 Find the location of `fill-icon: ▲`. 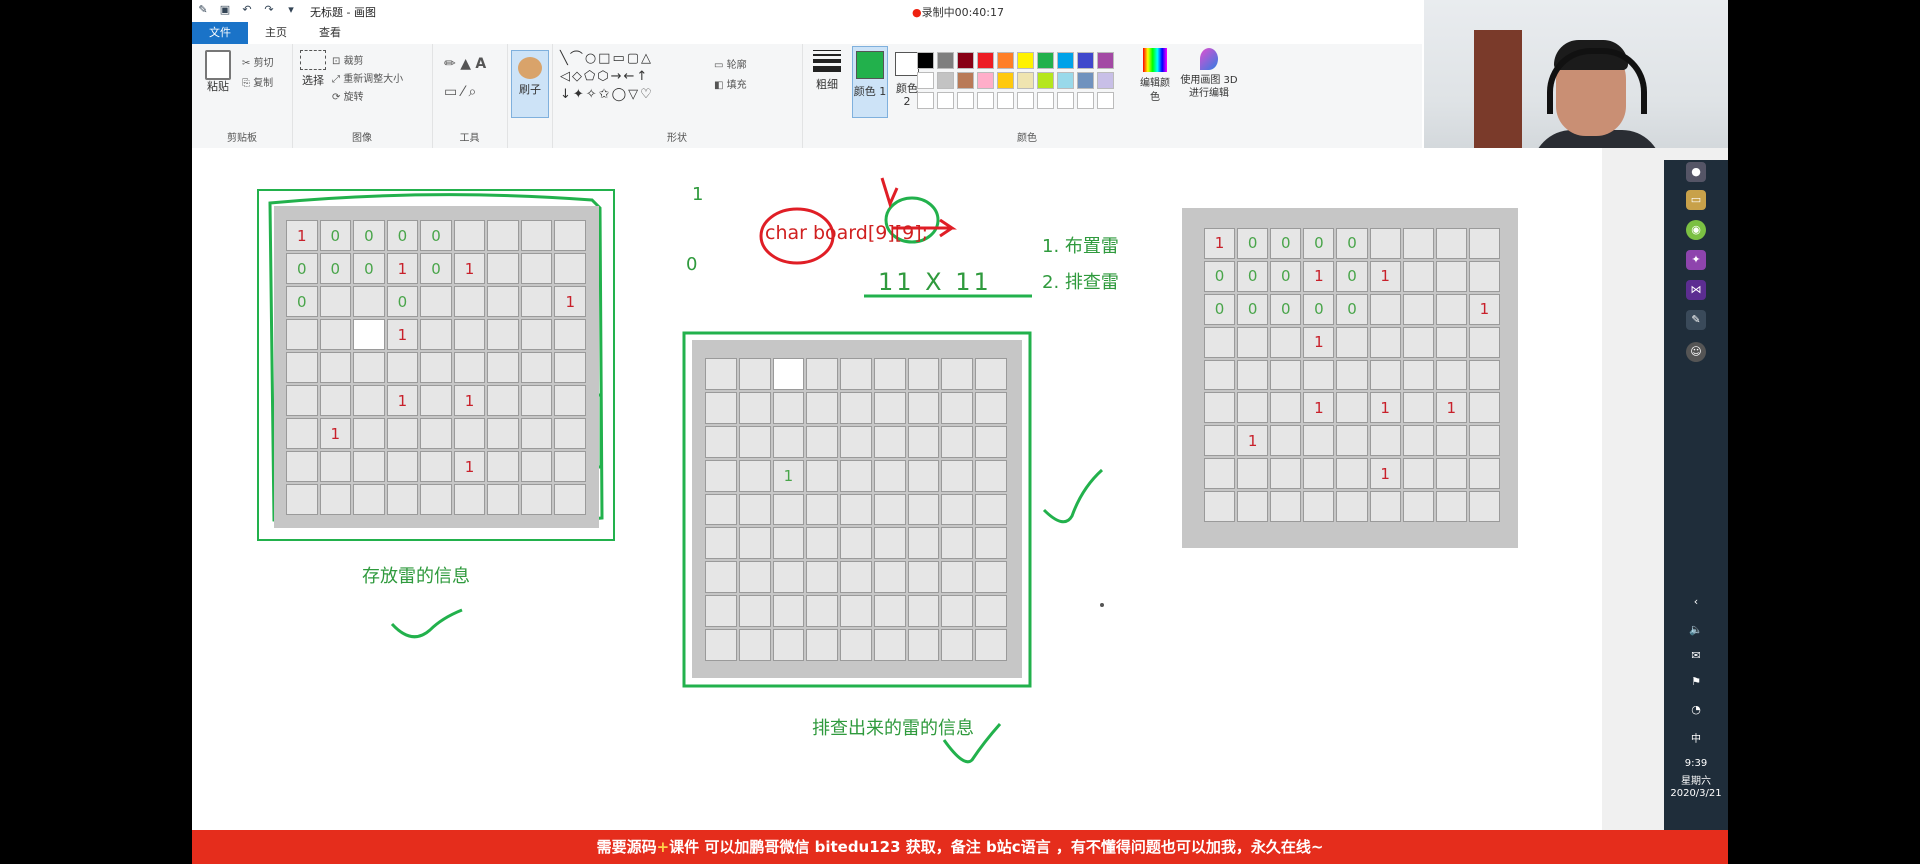

fill-icon: ▲ is located at coordinates (465, 64).